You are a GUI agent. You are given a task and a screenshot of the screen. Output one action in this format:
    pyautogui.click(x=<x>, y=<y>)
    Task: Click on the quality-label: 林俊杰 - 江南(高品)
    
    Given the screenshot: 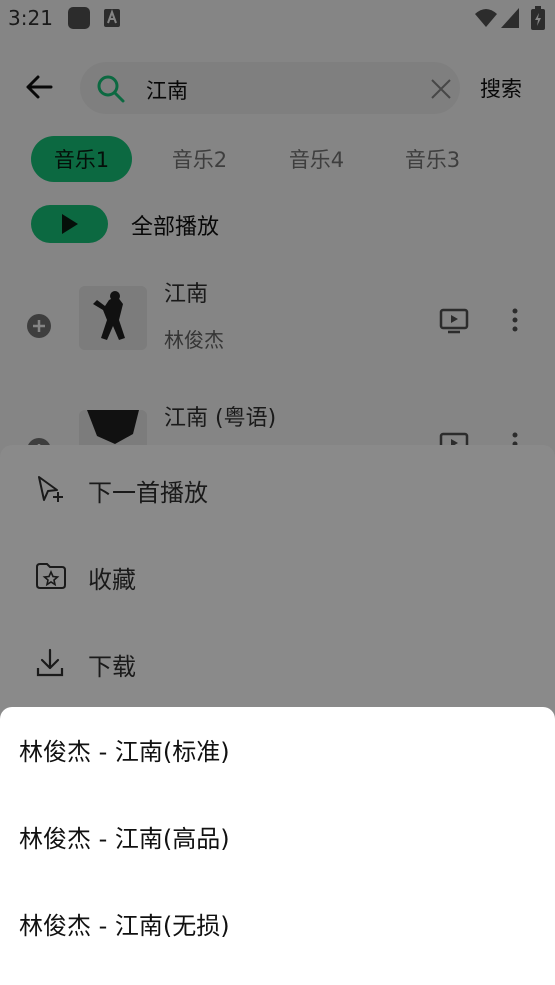 What is the action you would take?
    pyautogui.click(x=124, y=839)
    